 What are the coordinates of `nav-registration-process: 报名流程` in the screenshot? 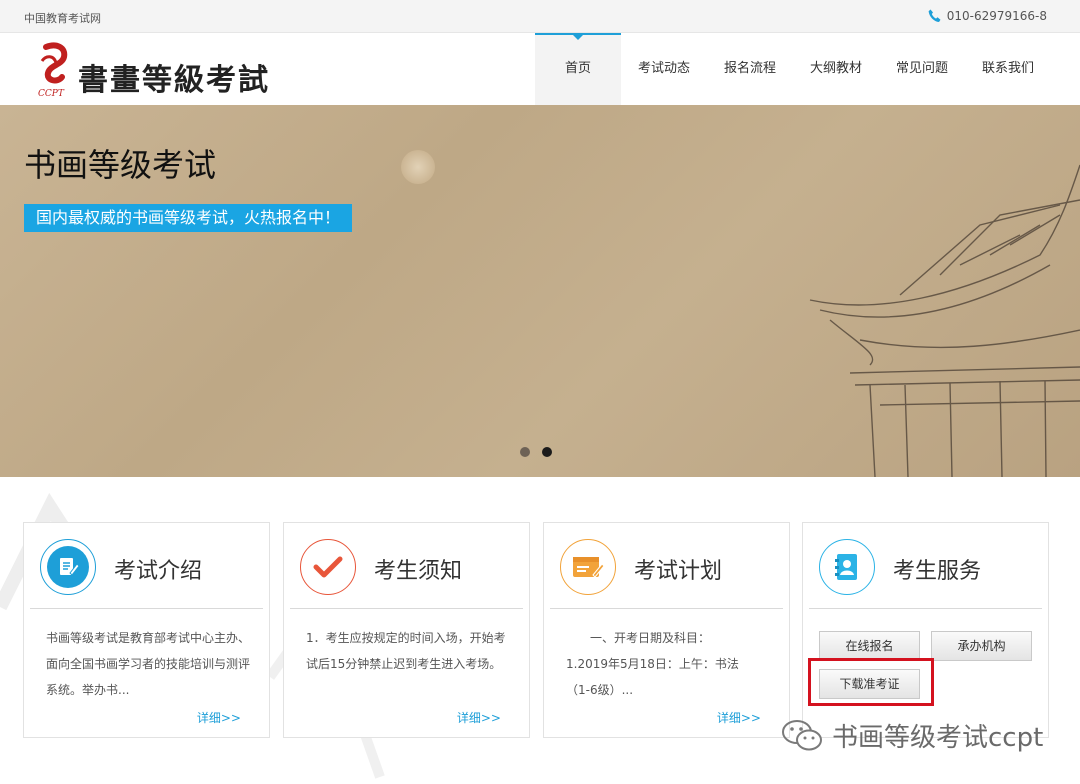 It's located at (750, 69).